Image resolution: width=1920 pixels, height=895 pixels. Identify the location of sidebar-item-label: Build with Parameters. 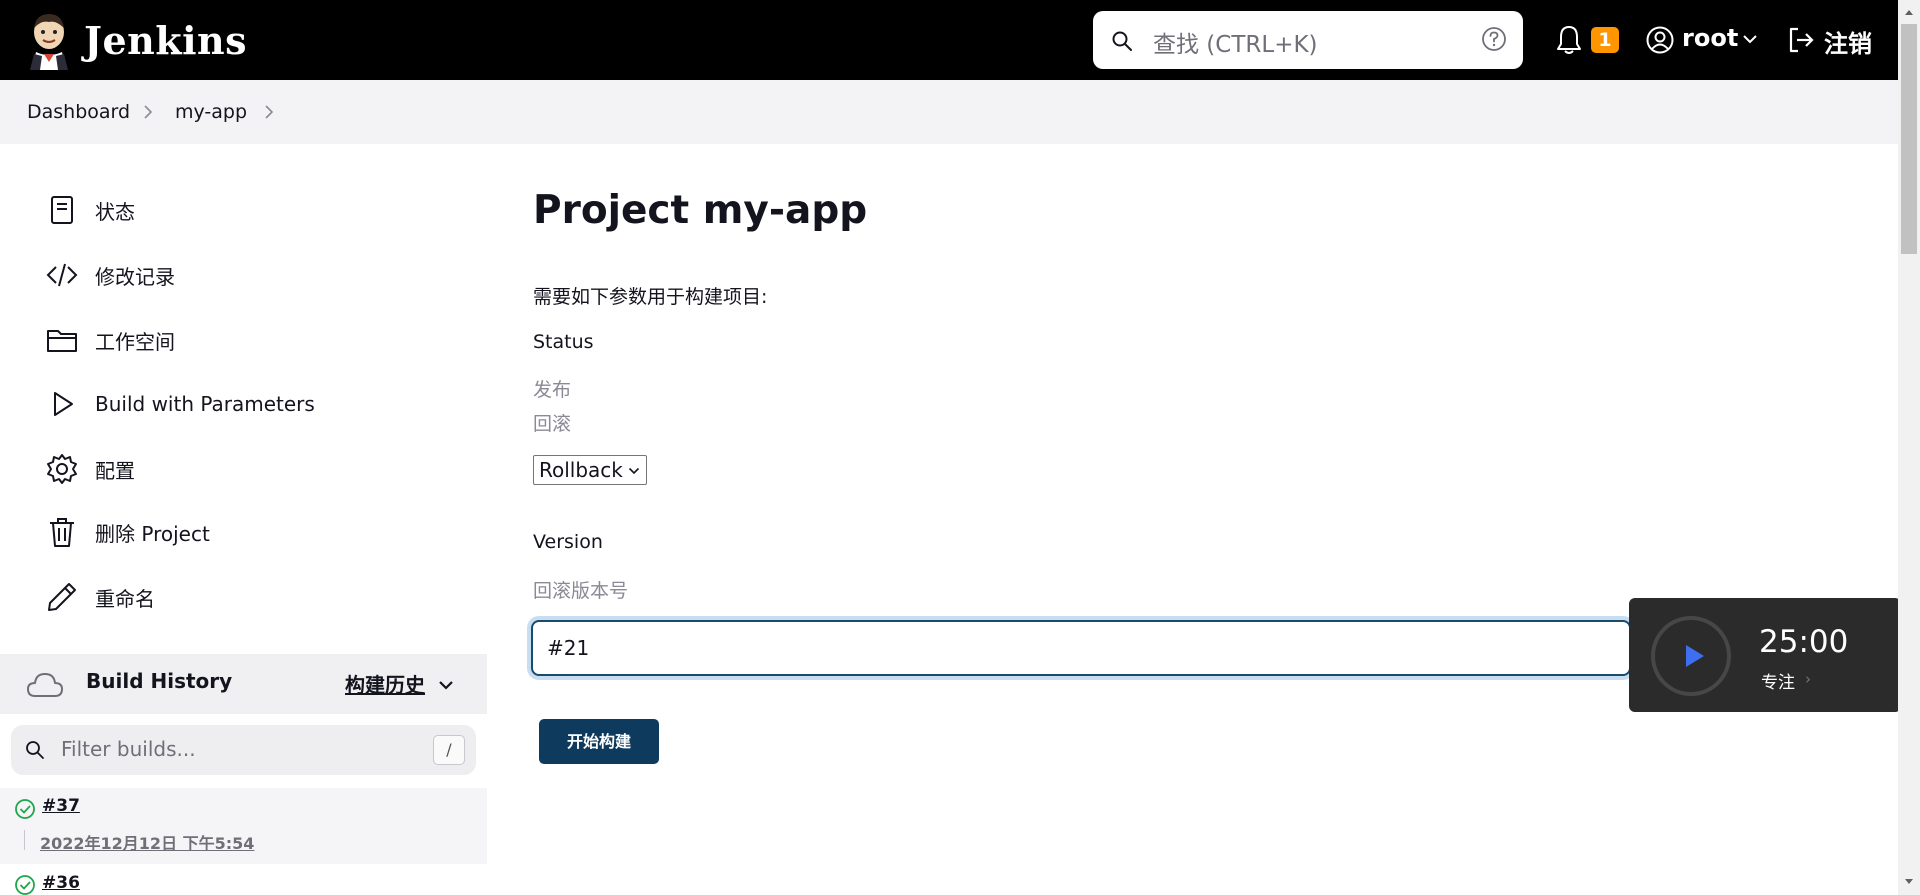
(205, 404).